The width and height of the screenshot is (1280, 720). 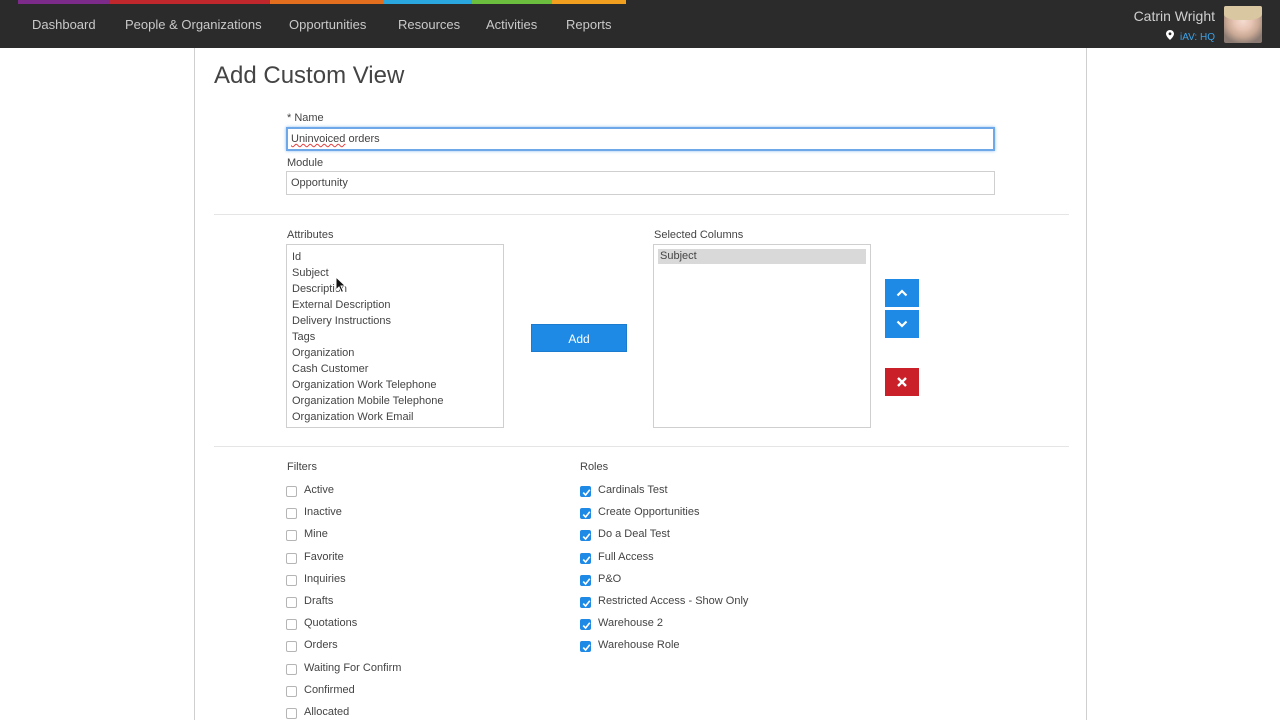 I want to click on filter-checkbox-label: Confirmed, so click(x=329, y=689).